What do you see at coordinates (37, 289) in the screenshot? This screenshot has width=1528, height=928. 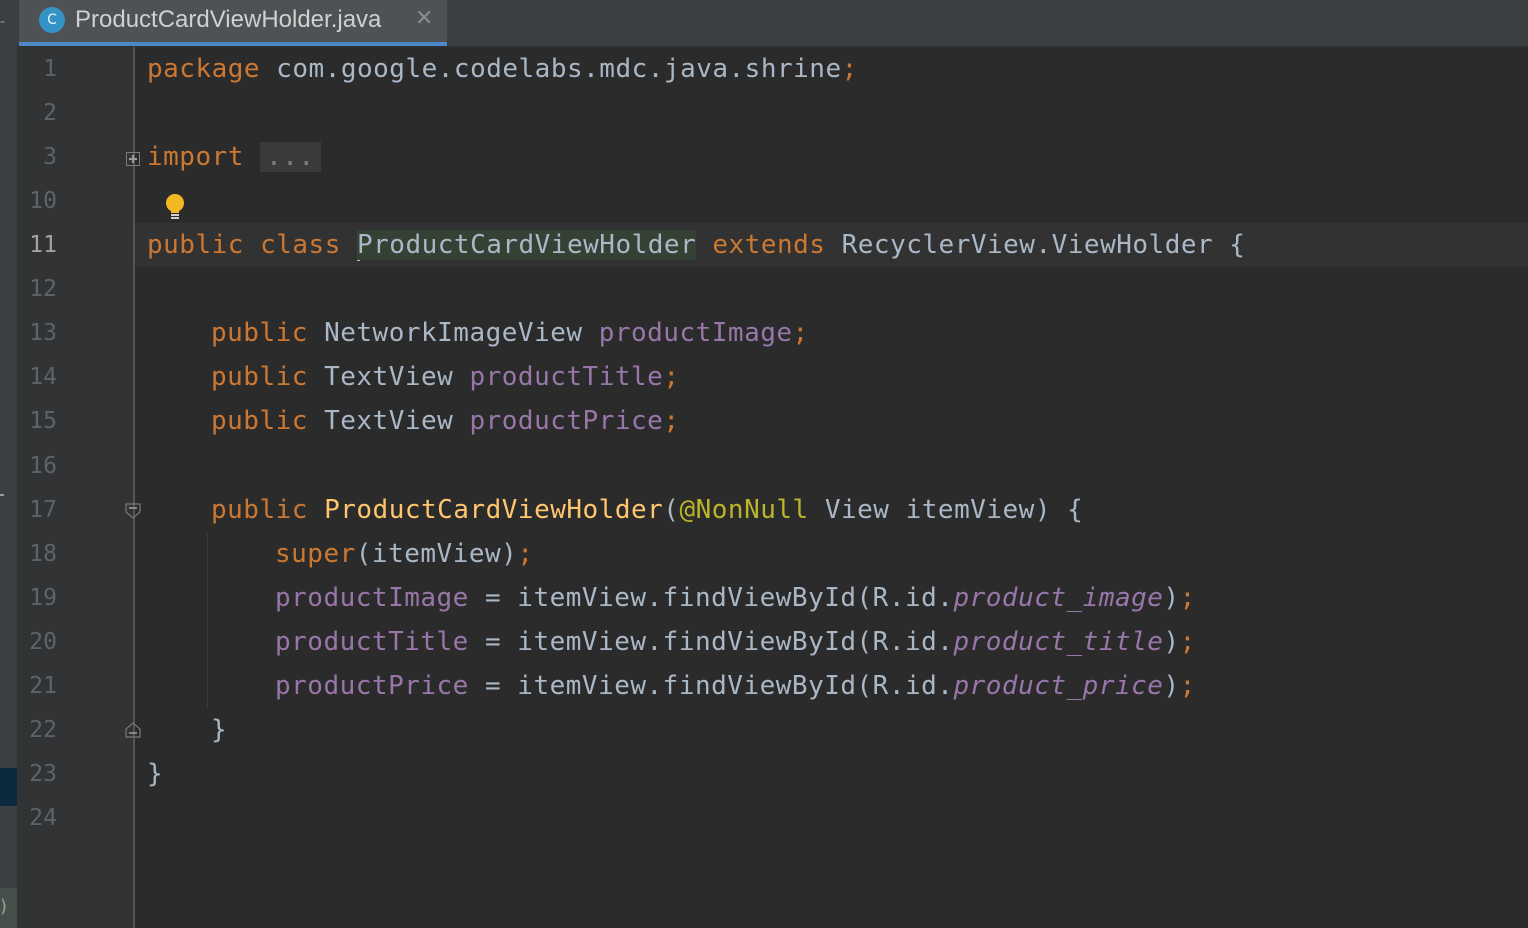 I see `line-number: 12` at bounding box center [37, 289].